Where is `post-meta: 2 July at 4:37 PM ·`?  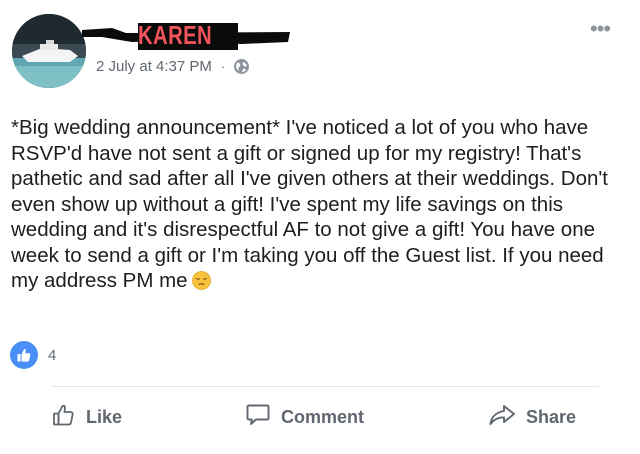 post-meta: 2 July at 4:37 PM · is located at coordinates (173, 66).